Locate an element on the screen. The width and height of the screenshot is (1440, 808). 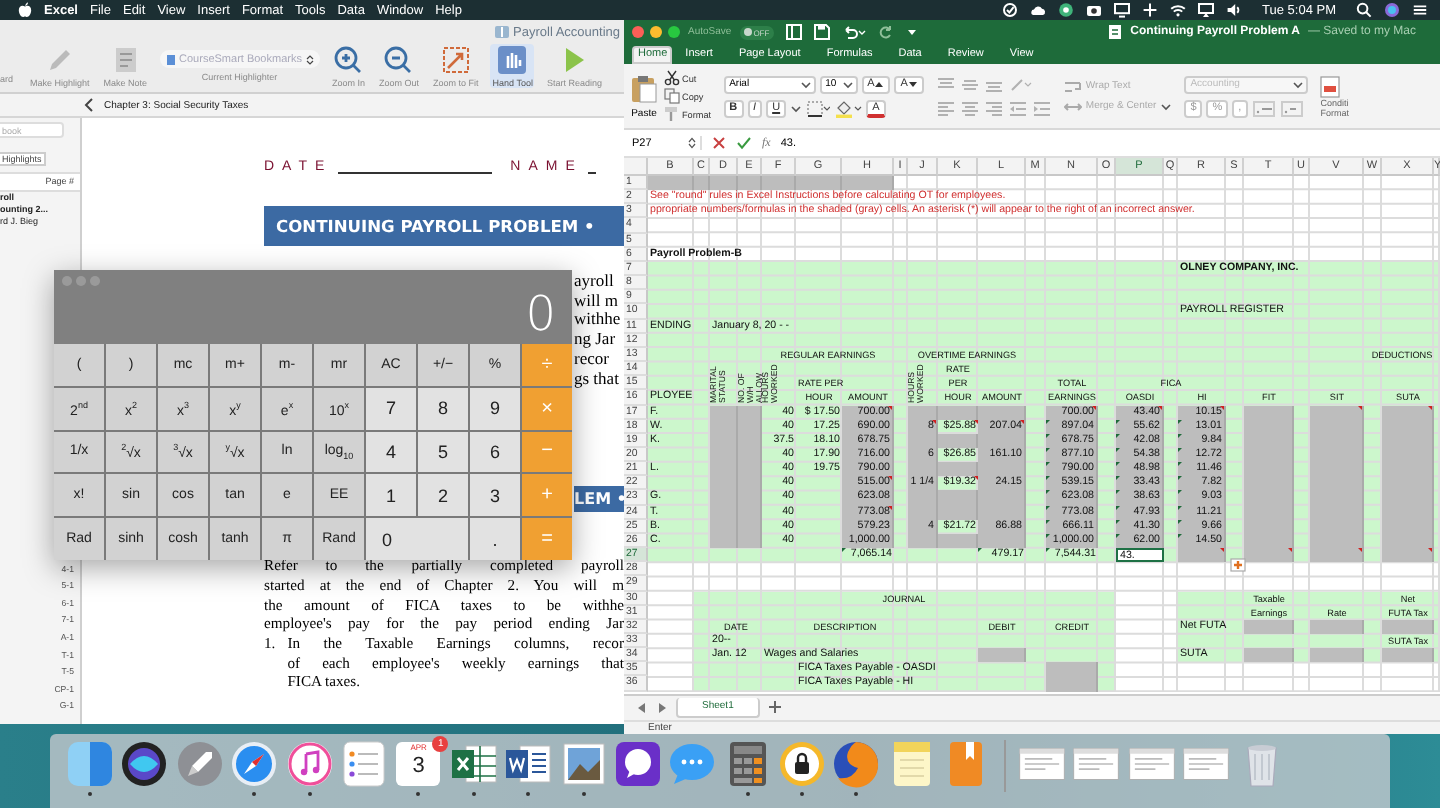
camera-icon is located at coordinates (1094, 10).